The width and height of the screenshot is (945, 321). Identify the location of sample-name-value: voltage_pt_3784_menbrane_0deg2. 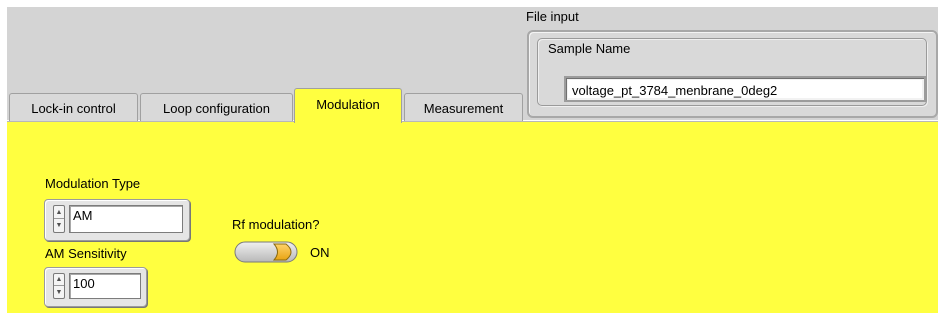
(745, 89).